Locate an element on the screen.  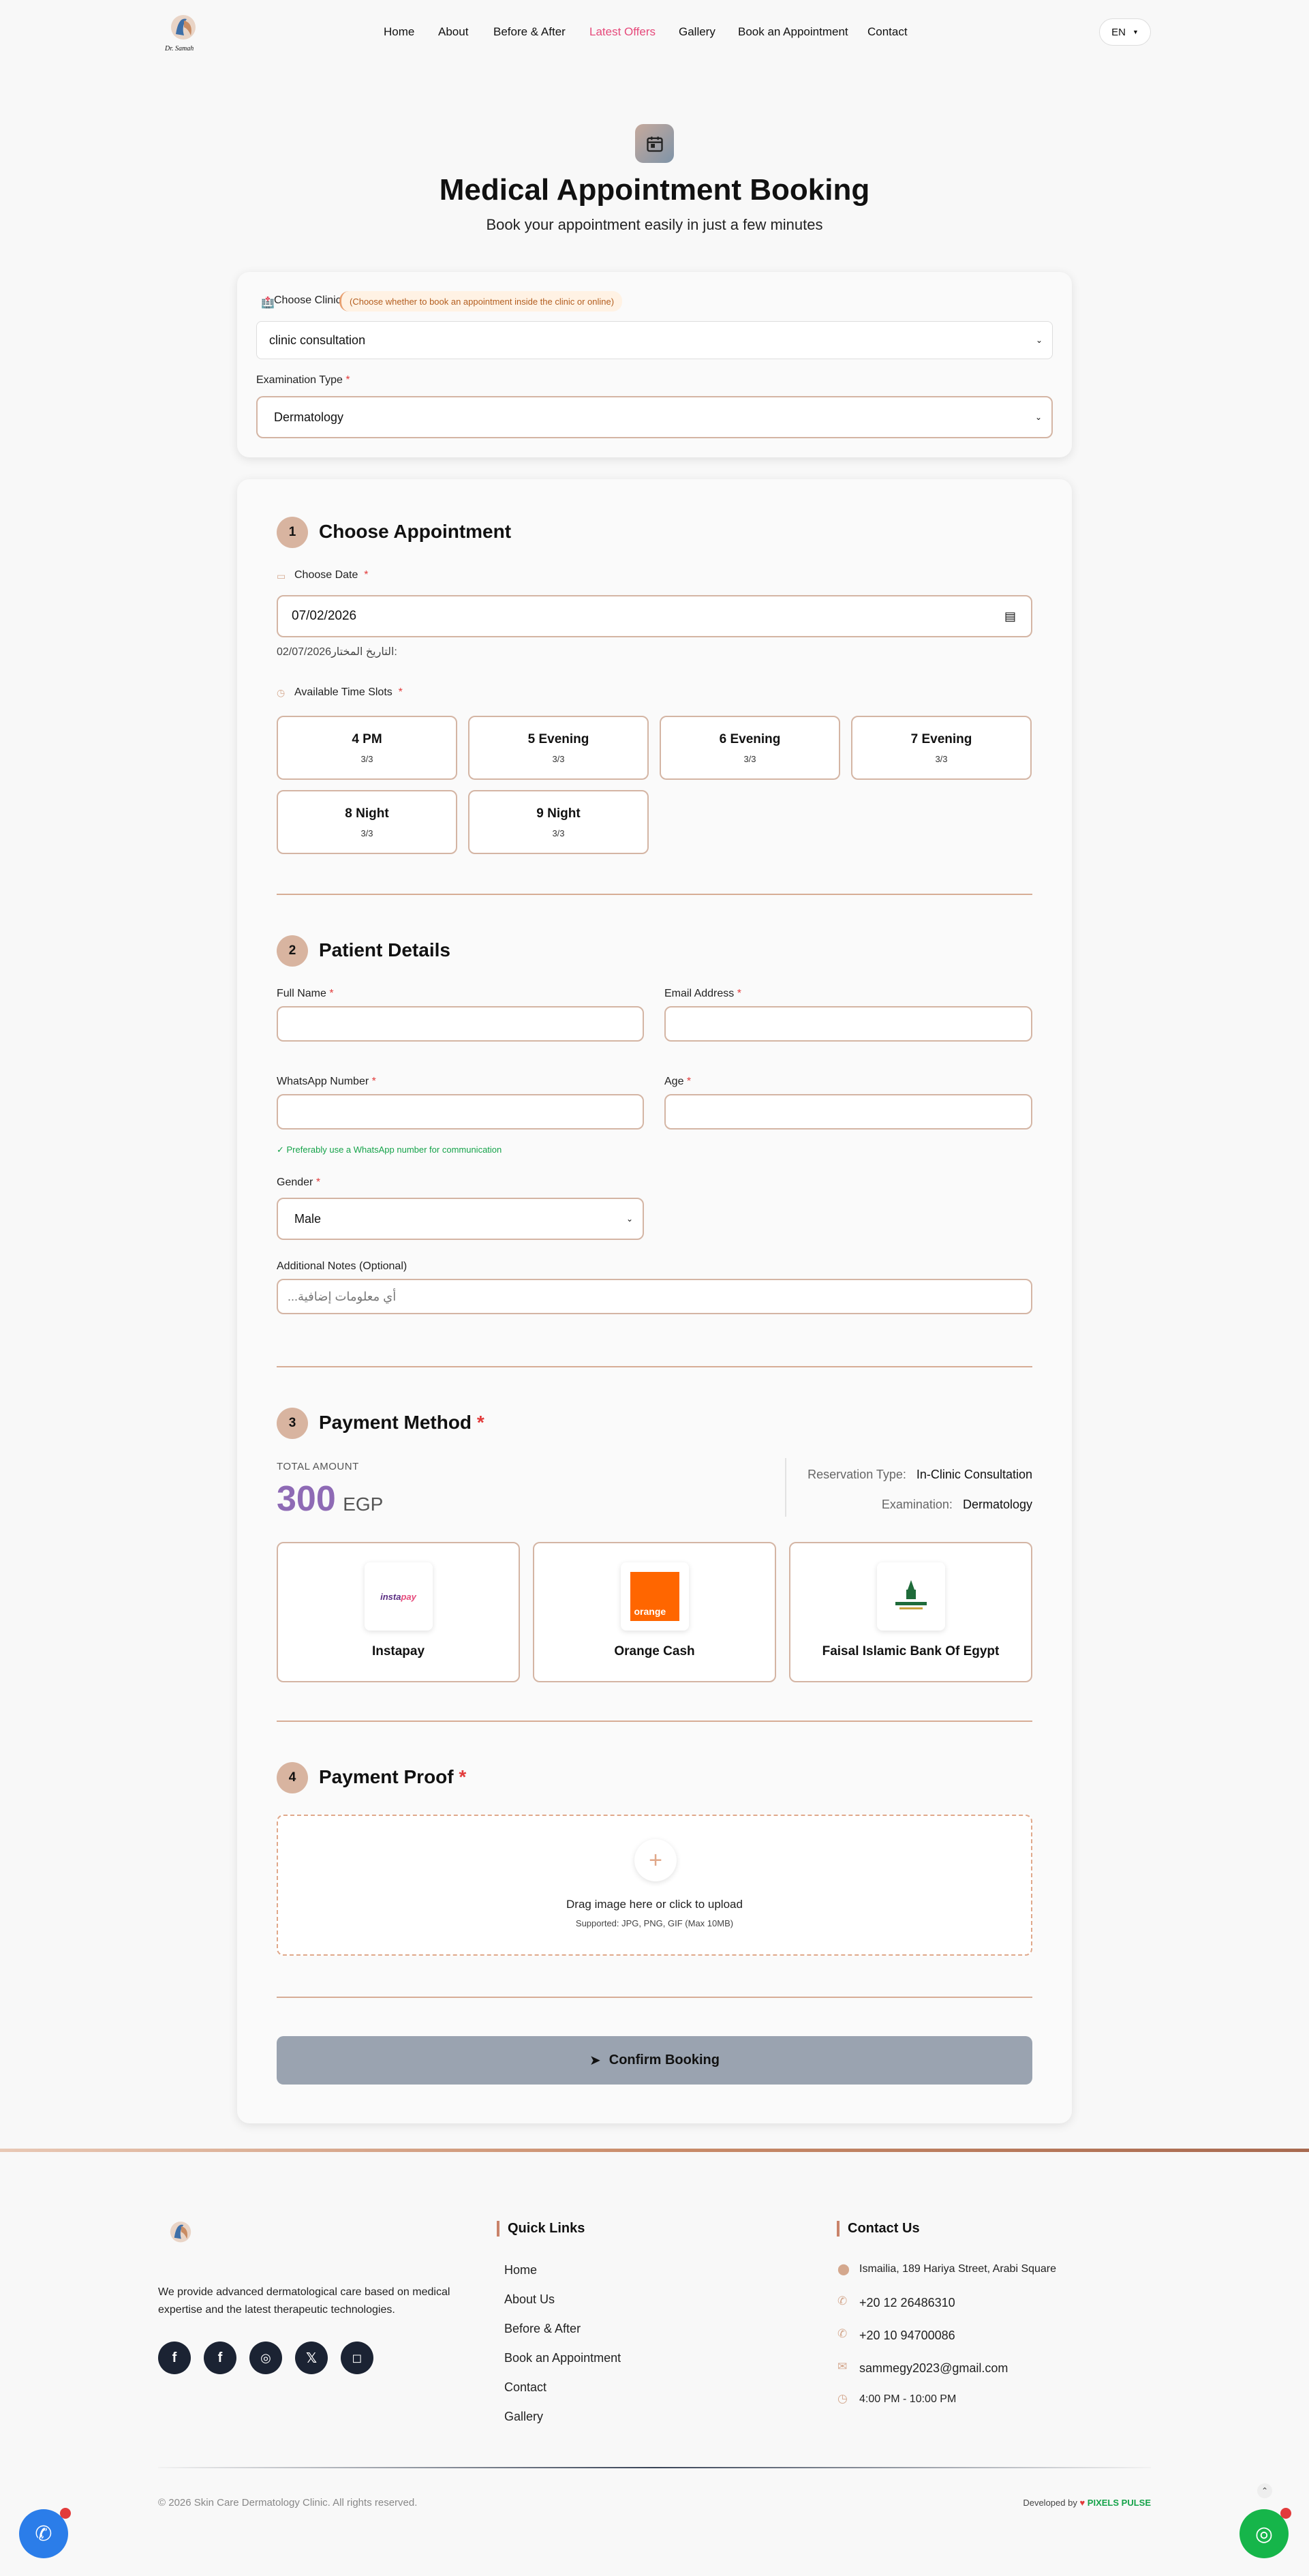
selected-date-note: 02/07/2026التاريخ المختار: is located at coordinates (337, 652).